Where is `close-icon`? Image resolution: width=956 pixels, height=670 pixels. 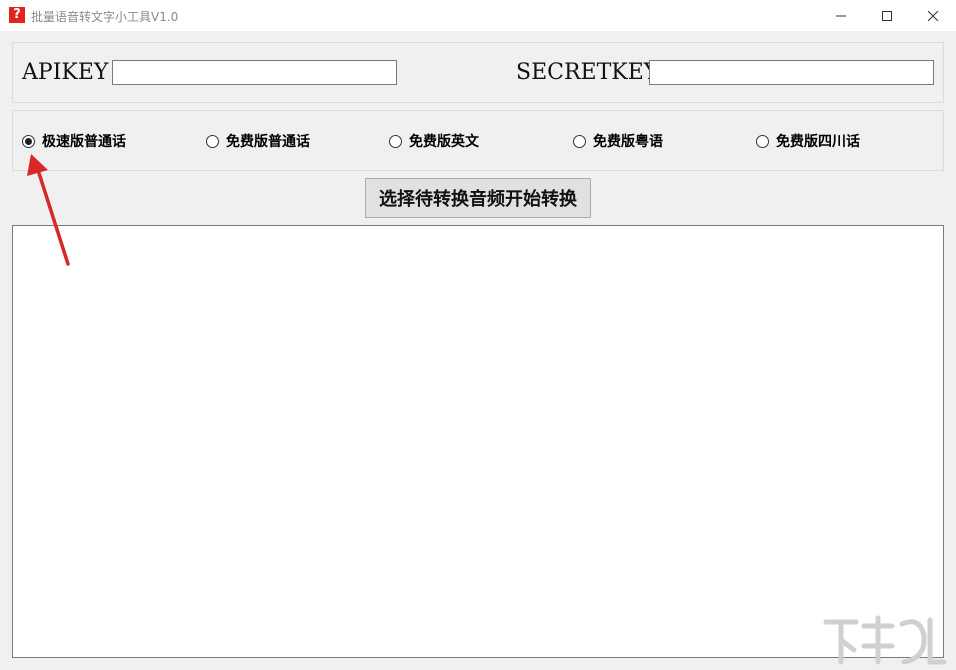
close-icon is located at coordinates (933, 15).